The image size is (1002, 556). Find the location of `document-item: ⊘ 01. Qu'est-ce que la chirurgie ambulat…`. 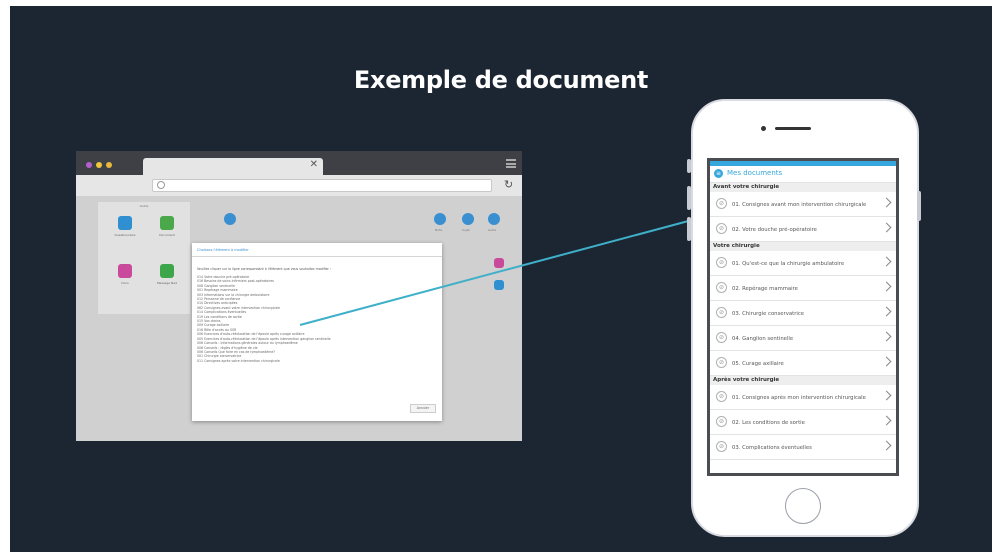

document-item: ⊘ 01. Qu'est-ce que la chirurgie ambulat… is located at coordinates (803, 263).